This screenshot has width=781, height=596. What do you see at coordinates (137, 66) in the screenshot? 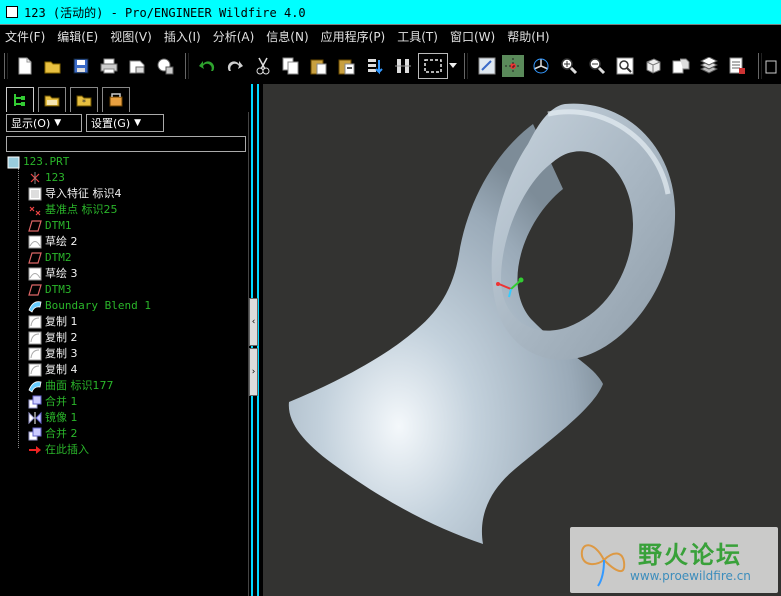
I see `send-email-icon` at bounding box center [137, 66].